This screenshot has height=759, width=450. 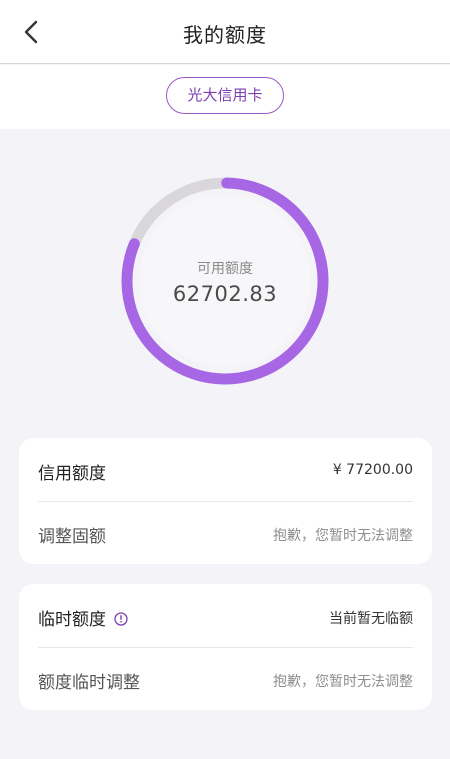 I want to click on available-credit-label: 可用额度, so click(x=225, y=269).